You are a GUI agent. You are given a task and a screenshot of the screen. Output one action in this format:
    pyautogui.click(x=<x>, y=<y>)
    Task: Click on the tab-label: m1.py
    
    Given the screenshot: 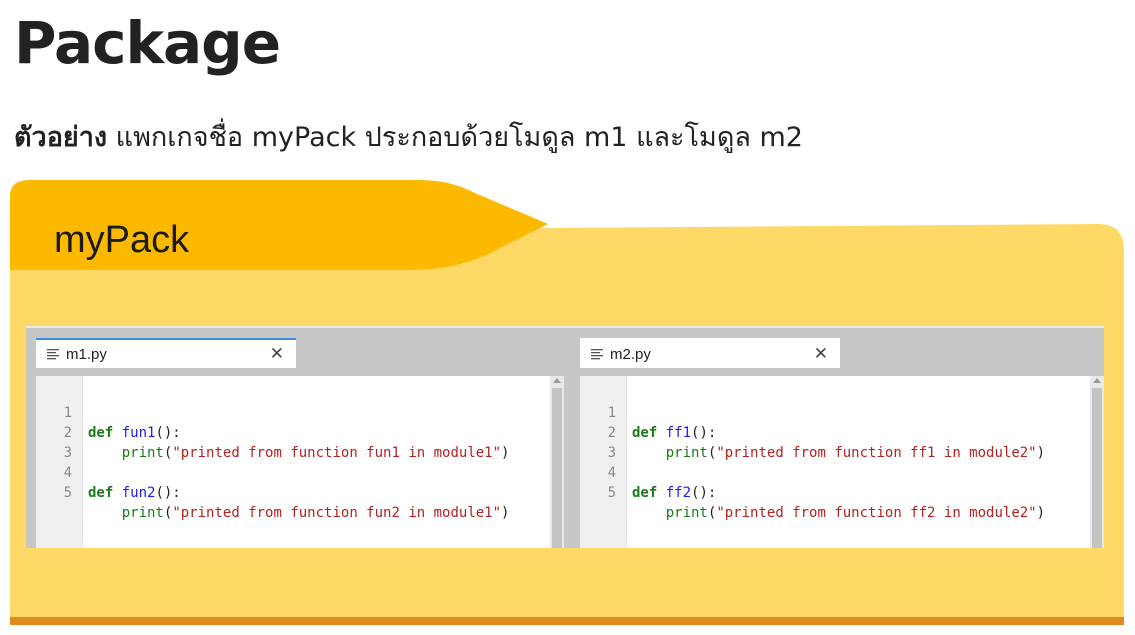 What is the action you would take?
    pyautogui.click(x=86, y=354)
    